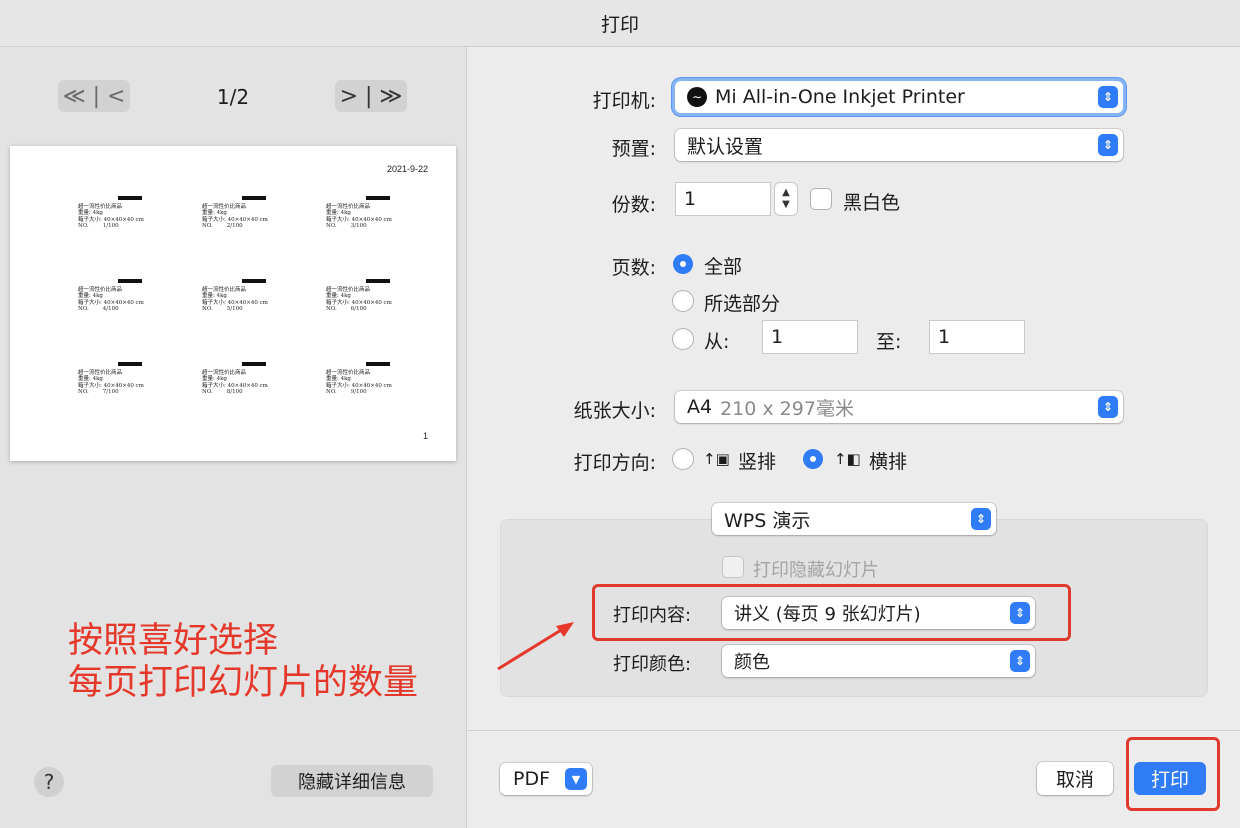 This screenshot has width=1240, height=828. I want to click on slide-number-row: NO. 8/100, so click(235, 392).